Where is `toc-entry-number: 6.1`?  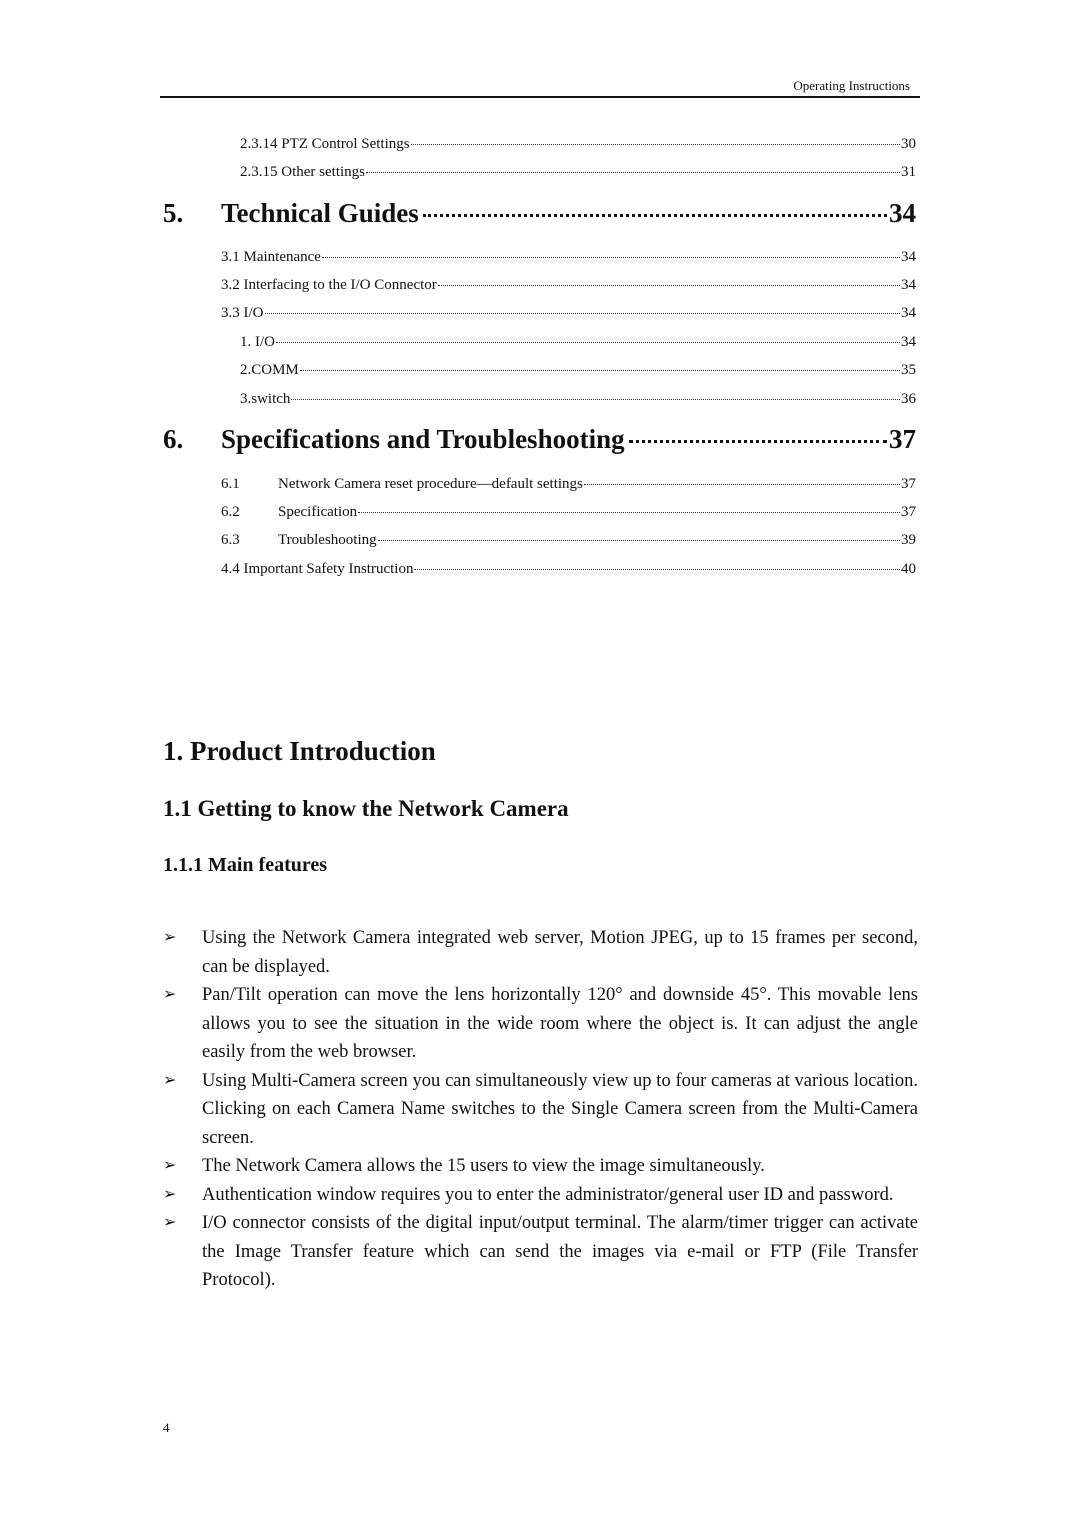
toc-entry-number: 6.1 is located at coordinates (230, 484).